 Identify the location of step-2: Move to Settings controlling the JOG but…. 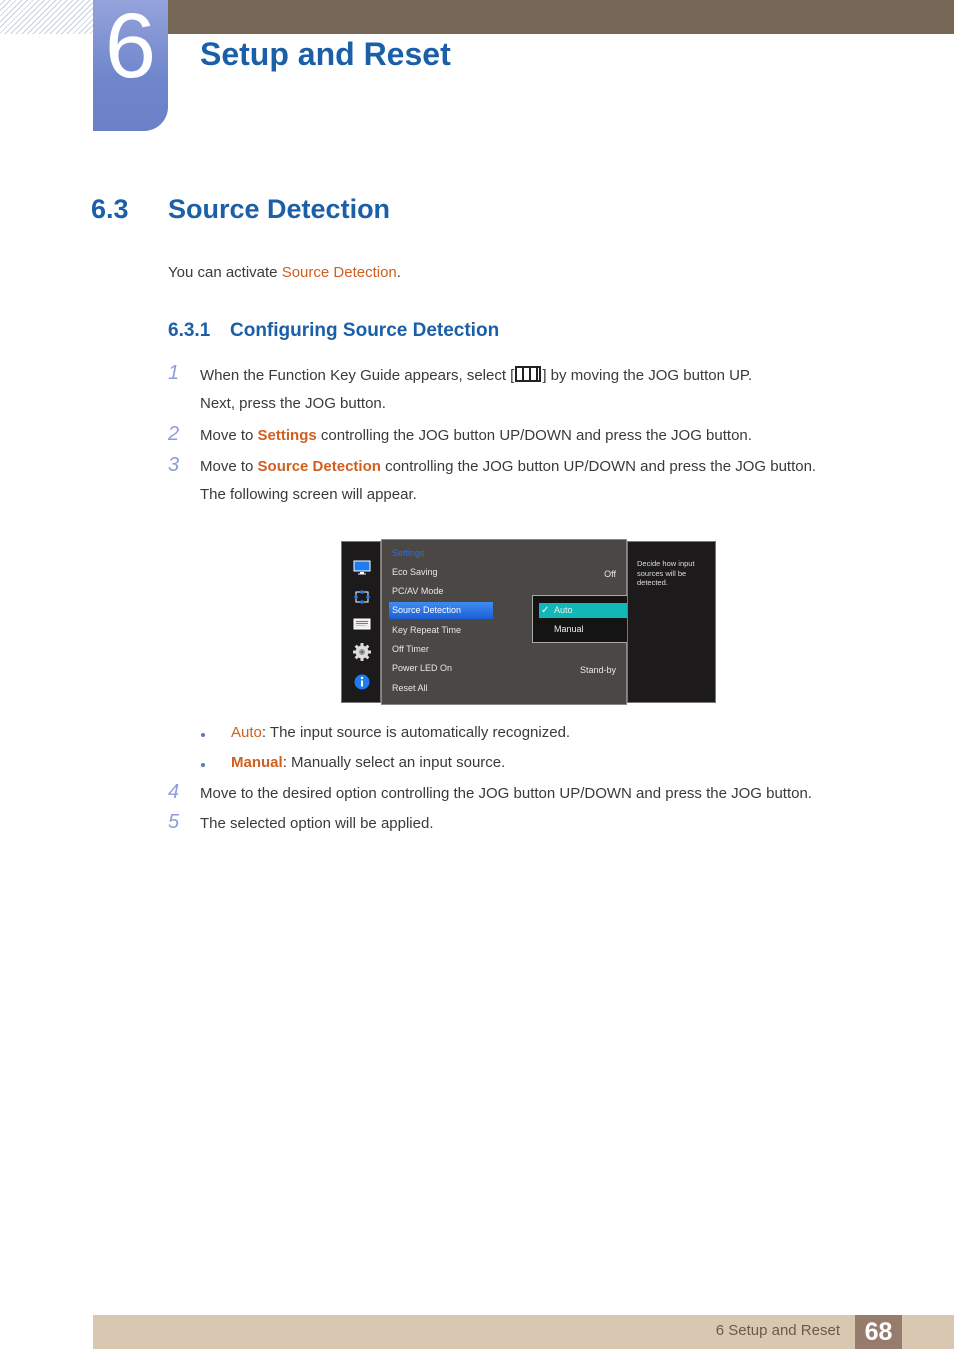
(476, 435).